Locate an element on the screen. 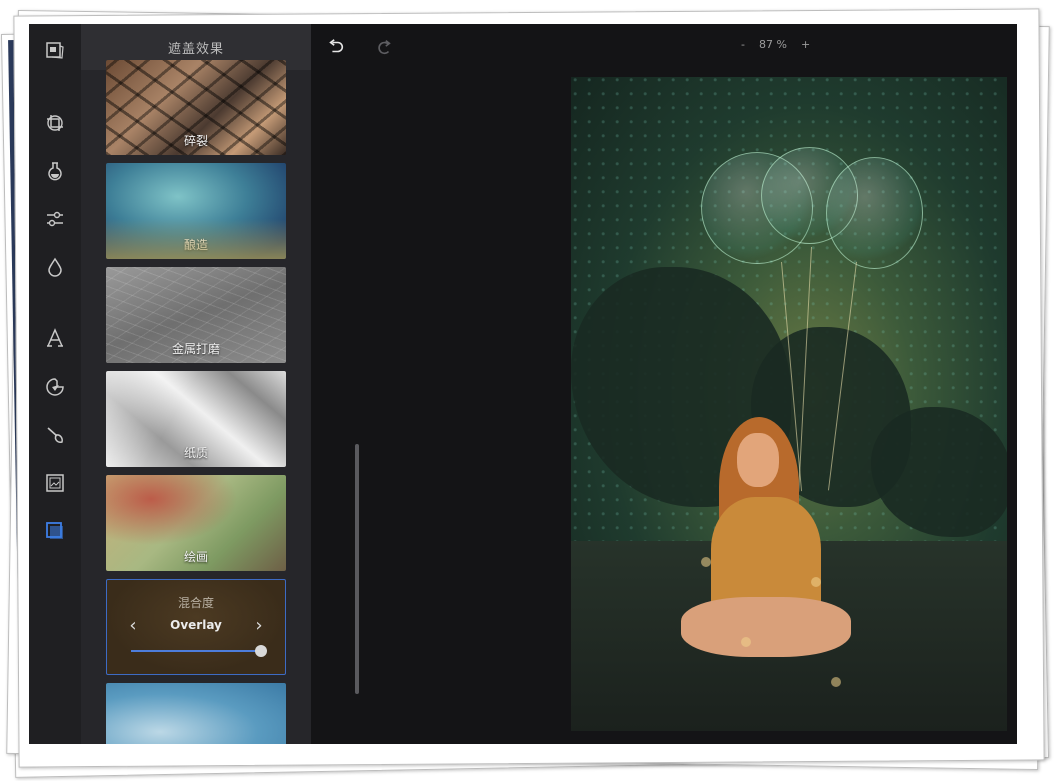 This screenshot has width=1058, height=781. frame-icon is located at coordinates (55, 483).